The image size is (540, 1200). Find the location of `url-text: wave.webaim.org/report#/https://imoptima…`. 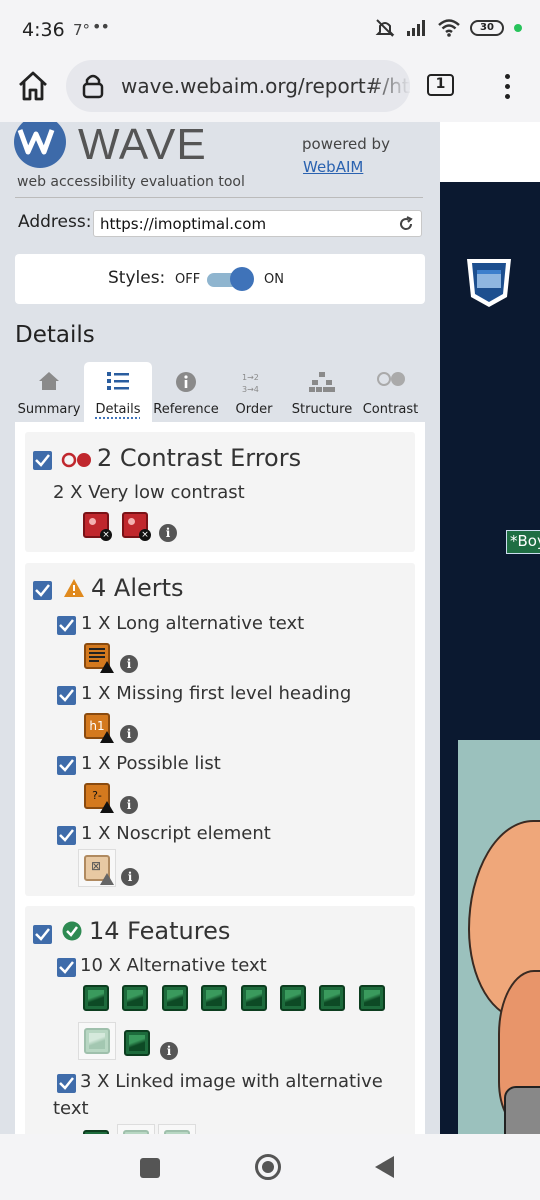

url-text: wave.webaim.org/report#/https://imoptima… is located at coordinates (265, 86).